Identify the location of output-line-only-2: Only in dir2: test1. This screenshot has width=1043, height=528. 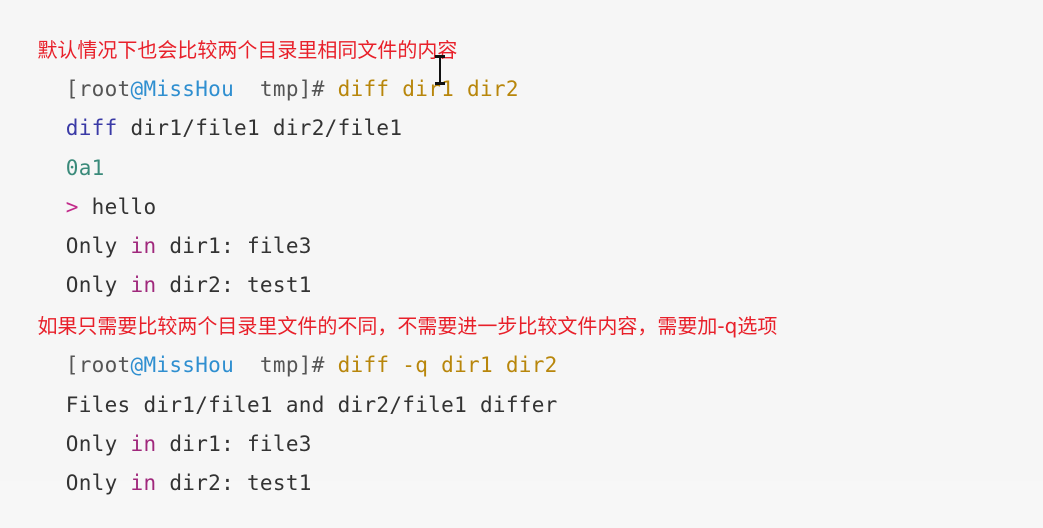
(163, 268).